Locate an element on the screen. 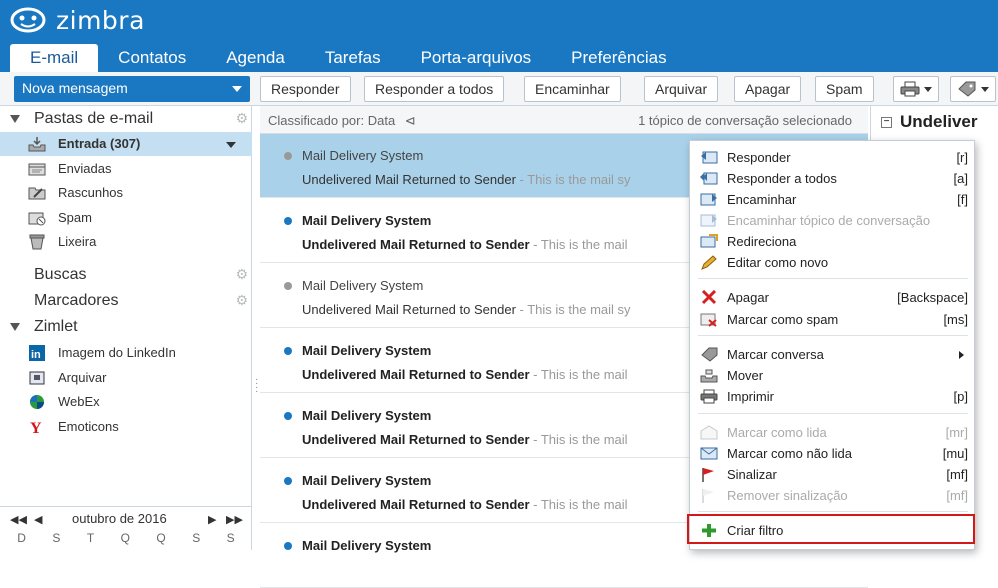 The image size is (998, 588). menu-label: Imprimir is located at coordinates (750, 396).